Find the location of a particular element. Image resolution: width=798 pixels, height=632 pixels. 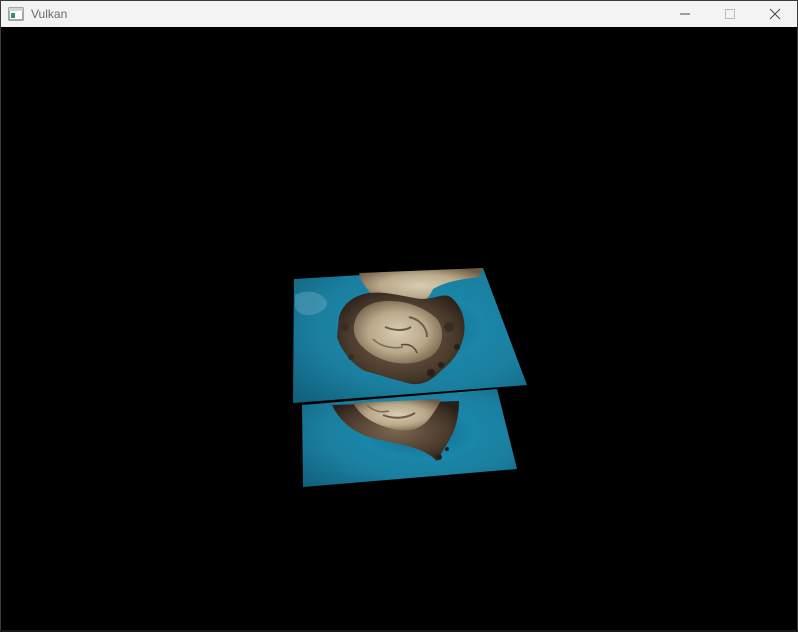

maximize-icon is located at coordinates (729, 14).